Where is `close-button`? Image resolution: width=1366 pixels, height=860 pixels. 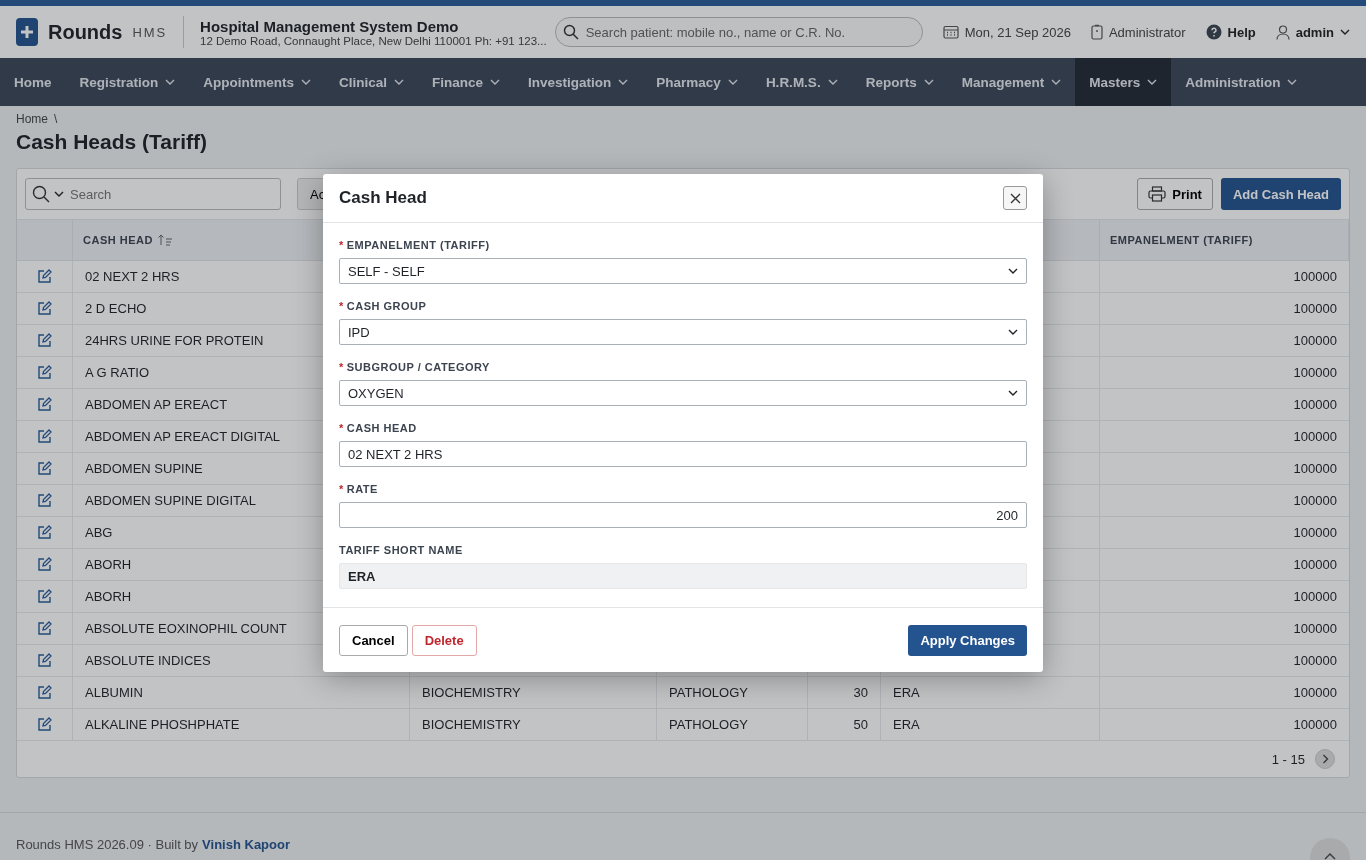 close-button is located at coordinates (1015, 198).